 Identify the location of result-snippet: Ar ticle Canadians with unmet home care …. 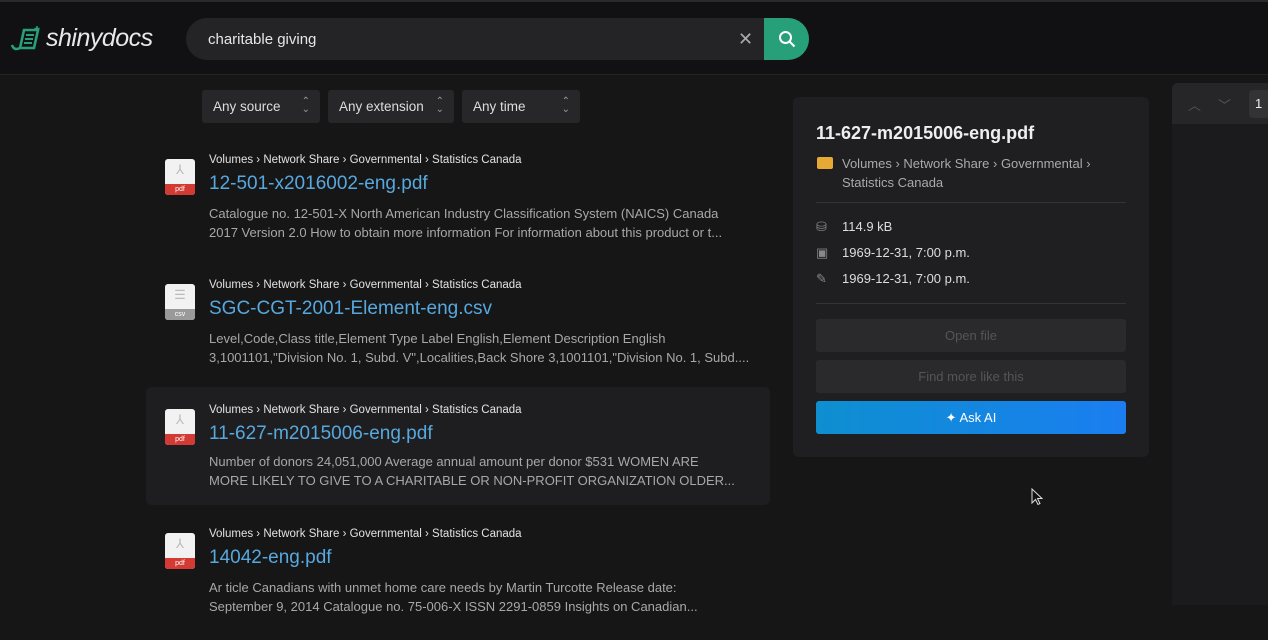
(453, 597).